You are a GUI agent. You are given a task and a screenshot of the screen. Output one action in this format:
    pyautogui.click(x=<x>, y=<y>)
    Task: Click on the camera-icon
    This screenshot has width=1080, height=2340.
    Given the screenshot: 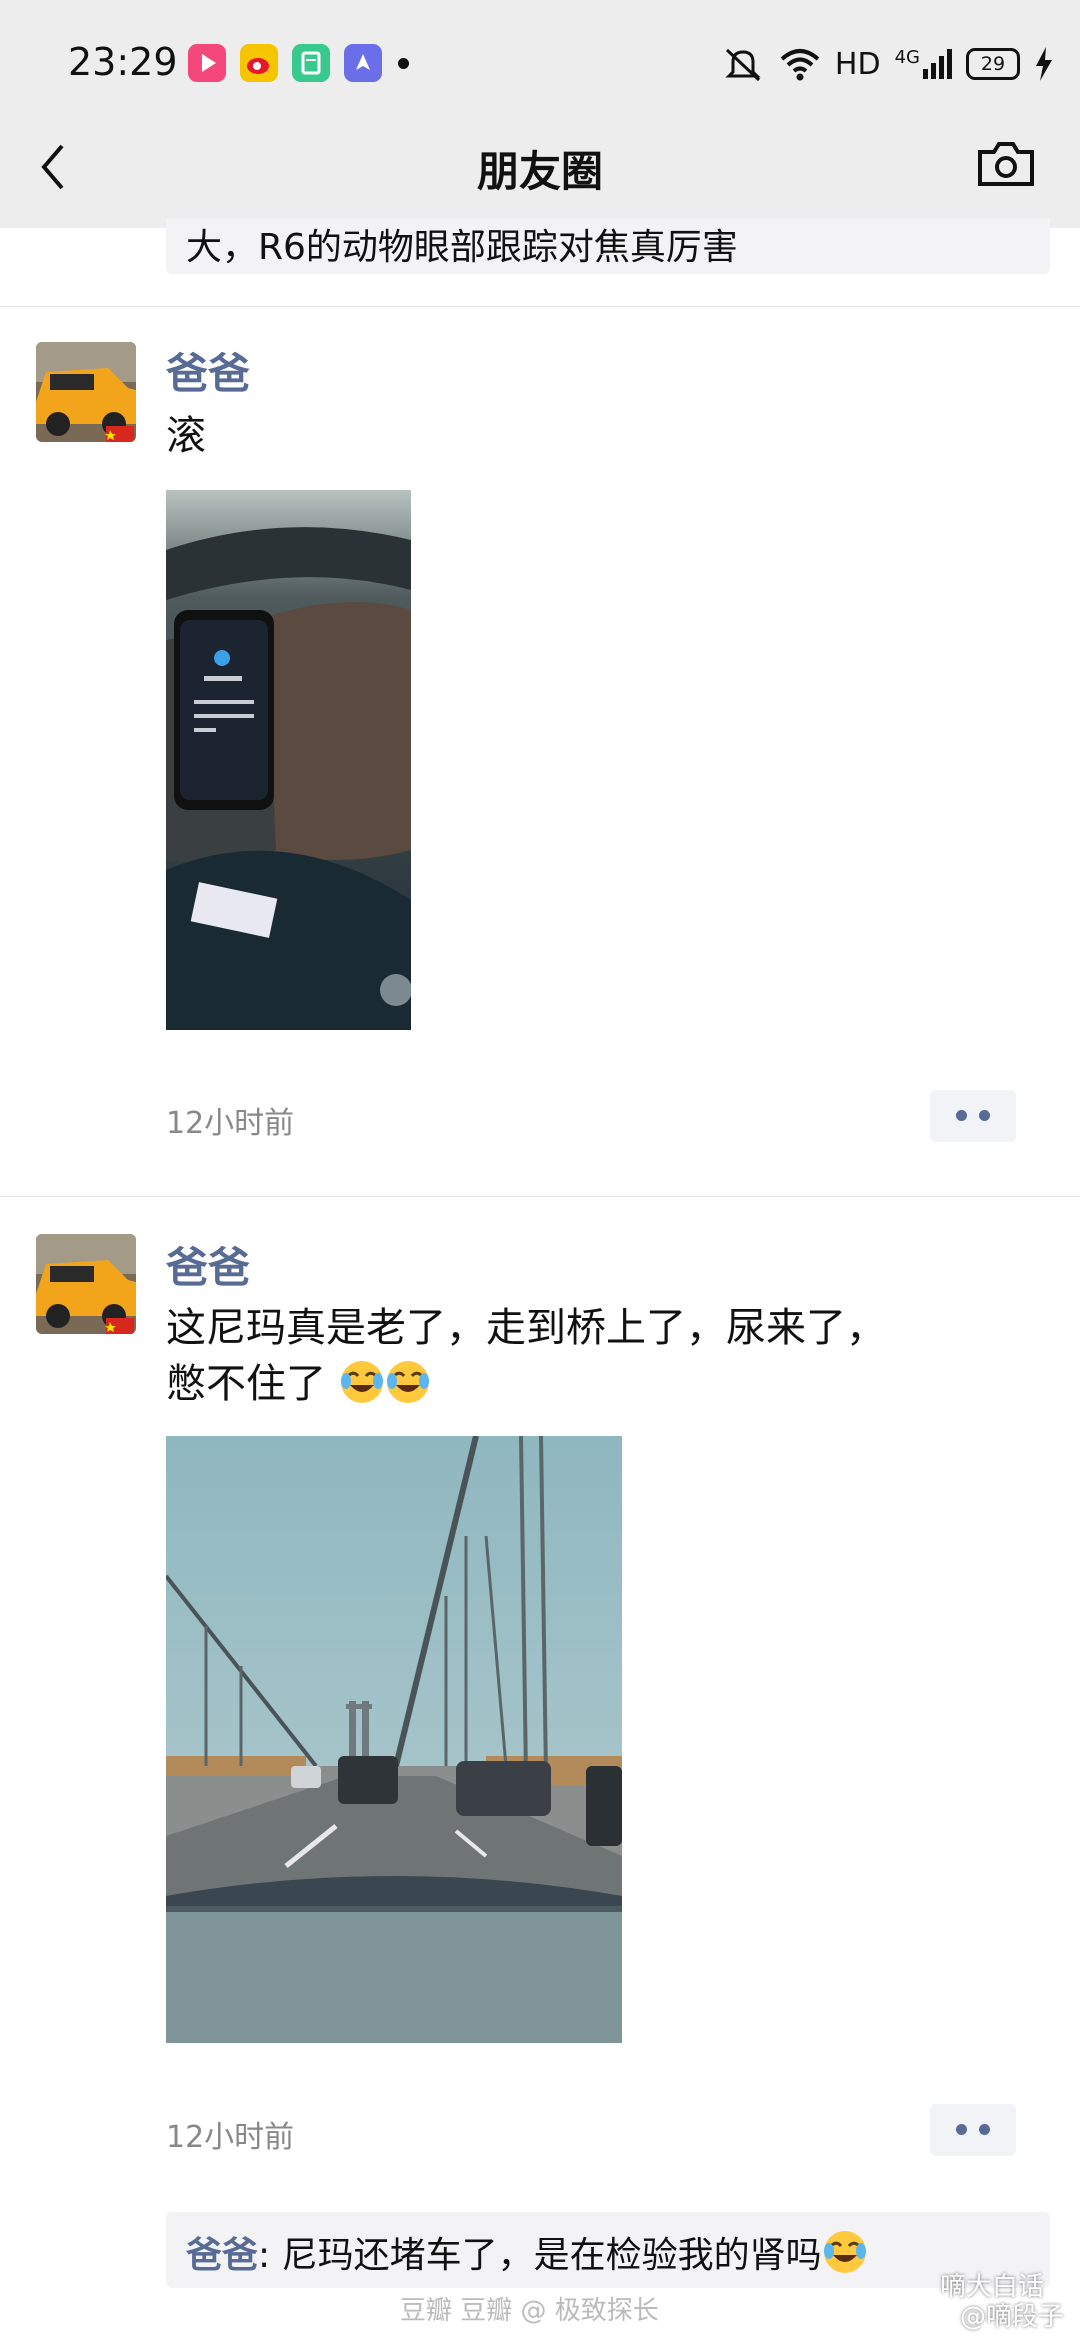 What is the action you would take?
    pyautogui.click(x=1006, y=163)
    